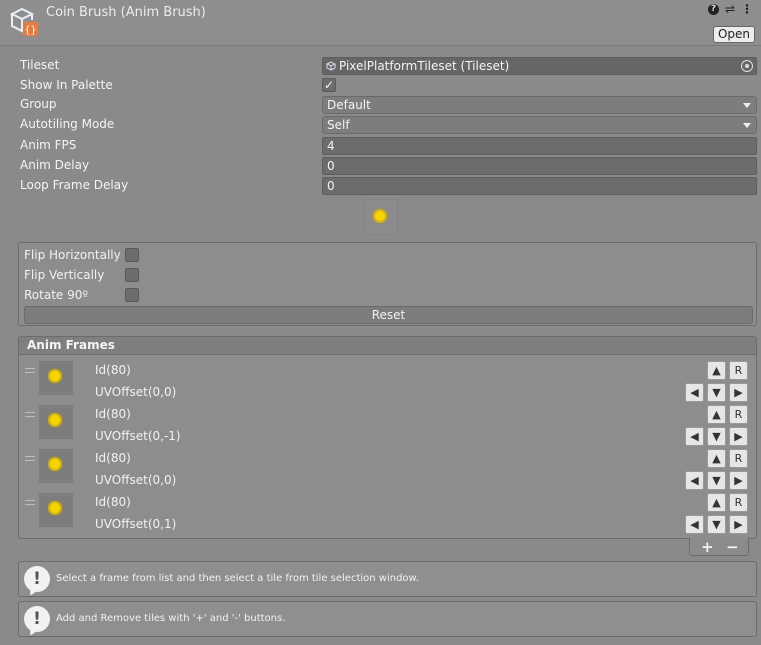 The height and width of the screenshot is (645, 761). Describe the element at coordinates (64, 275) in the screenshot. I see `flip-vertically-label: Flip Vertically` at that location.